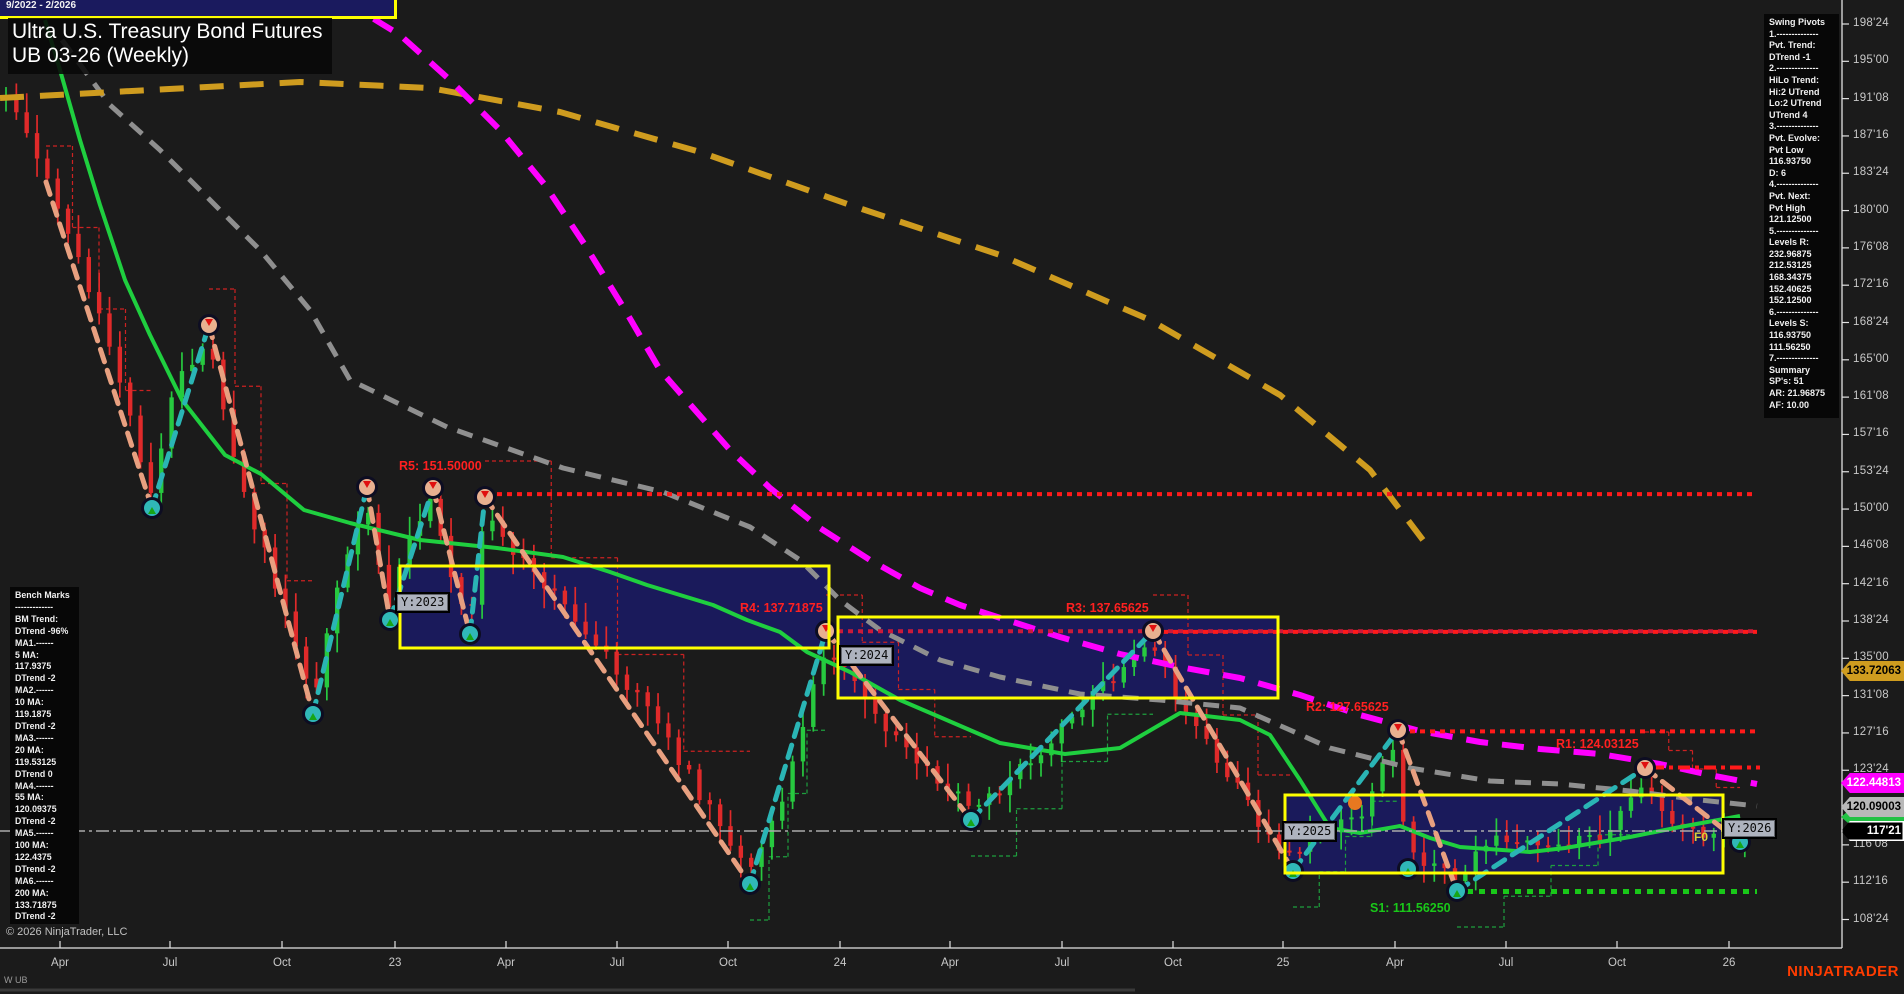 This screenshot has height=994, width=1904. I want to click on year-label-chip: Y:2025, so click(1309, 831).